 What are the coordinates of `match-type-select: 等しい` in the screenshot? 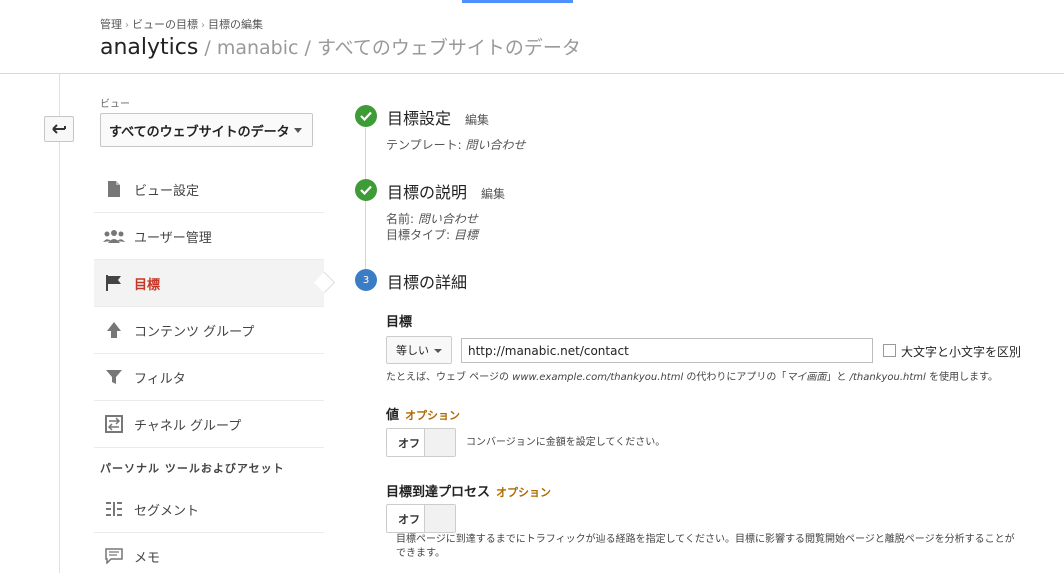 It's located at (419, 350).